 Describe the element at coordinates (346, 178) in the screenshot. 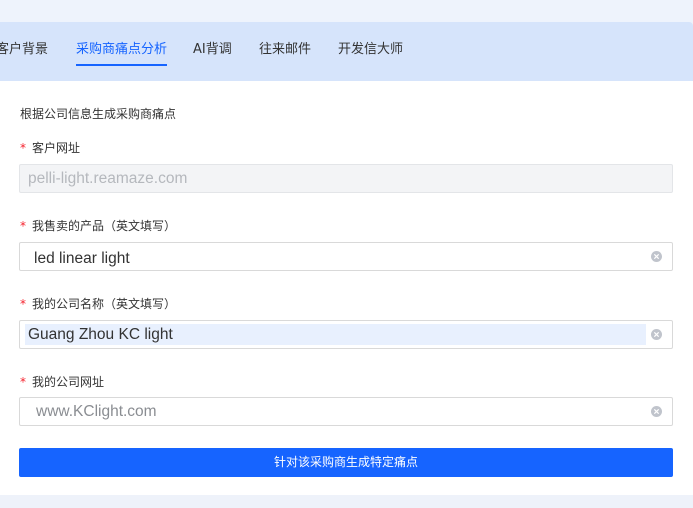

I see `customer-website-field: pelli-light.reamaze.com` at that location.